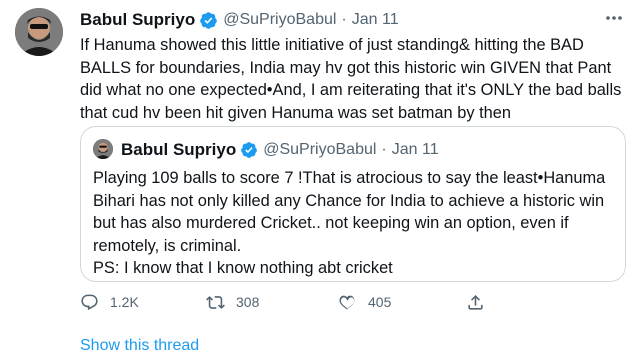 The image size is (640, 362). I want to click on reply-icon, so click(89, 302).